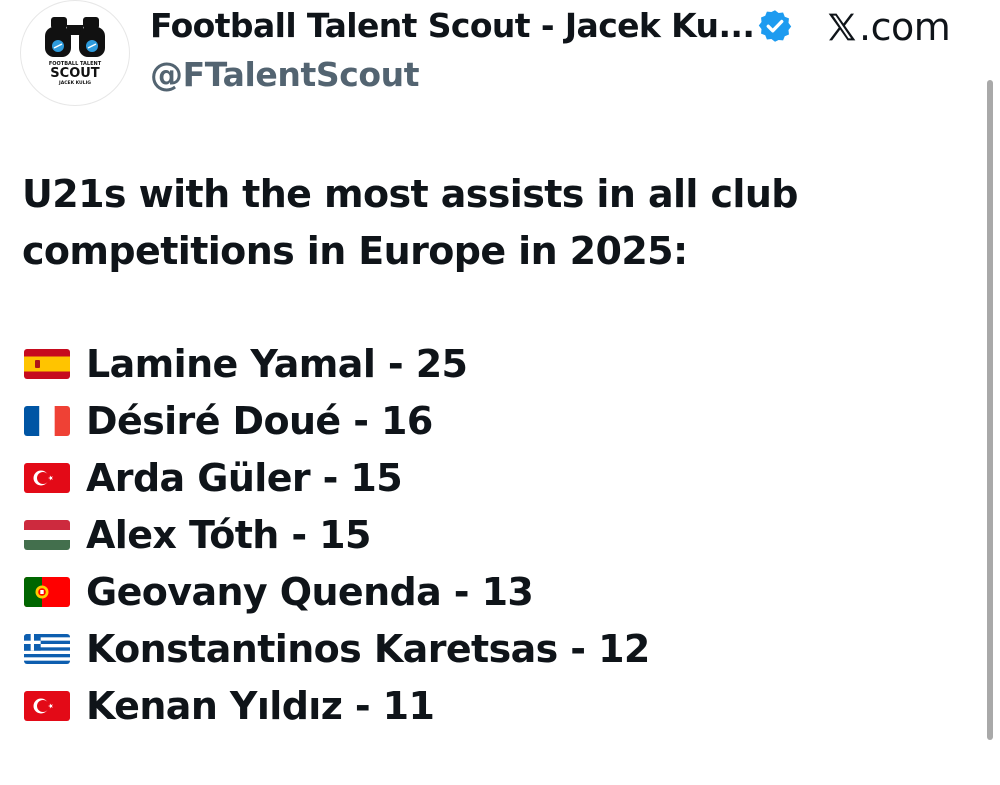 Image resolution: width=1000 pixels, height=785 pixels. I want to click on tweet-line-1: U21s with the most assists in all club, so click(410, 194).